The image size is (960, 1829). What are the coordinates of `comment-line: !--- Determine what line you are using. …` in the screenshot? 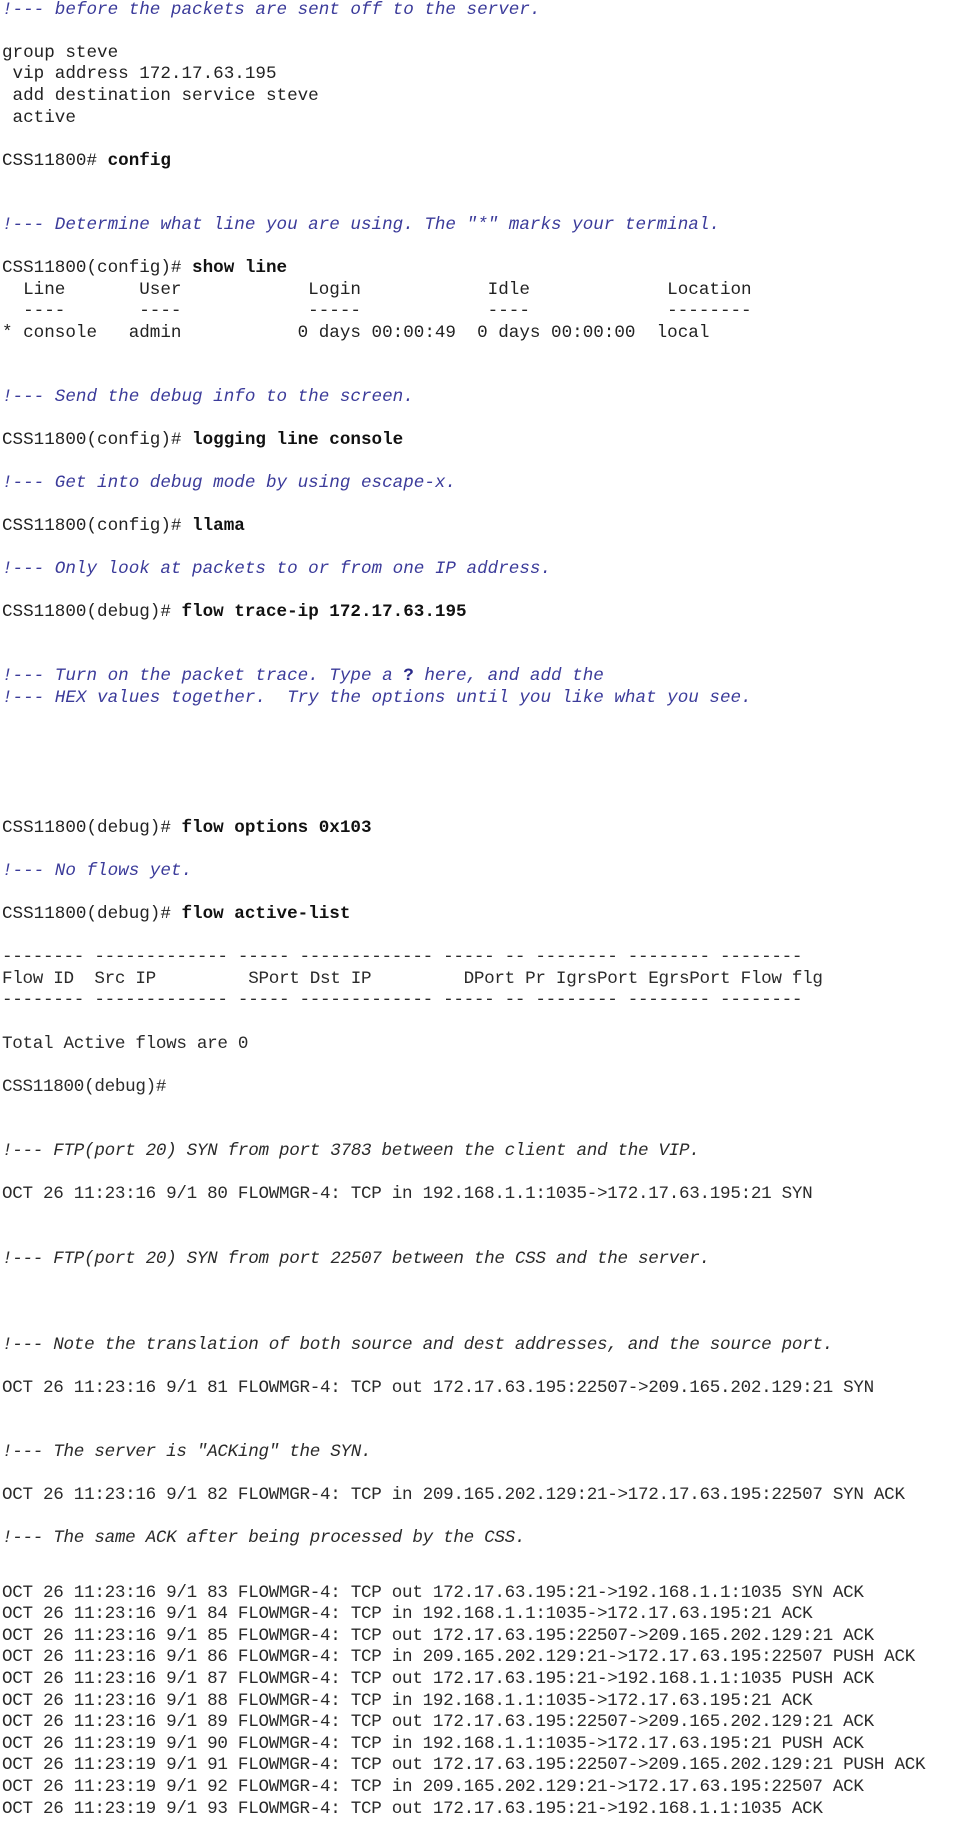 It's located at (361, 225).